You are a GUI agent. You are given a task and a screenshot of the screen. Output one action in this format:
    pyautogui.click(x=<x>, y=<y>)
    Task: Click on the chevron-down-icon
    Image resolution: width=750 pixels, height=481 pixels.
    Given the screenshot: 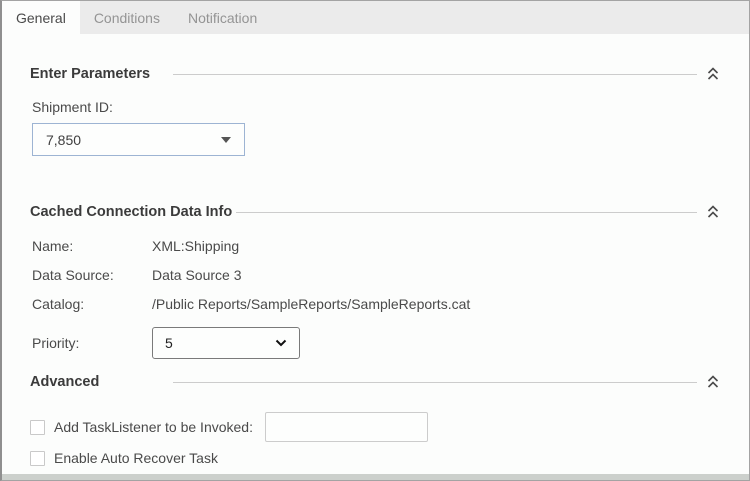 What is the action you would take?
    pyautogui.click(x=281, y=343)
    